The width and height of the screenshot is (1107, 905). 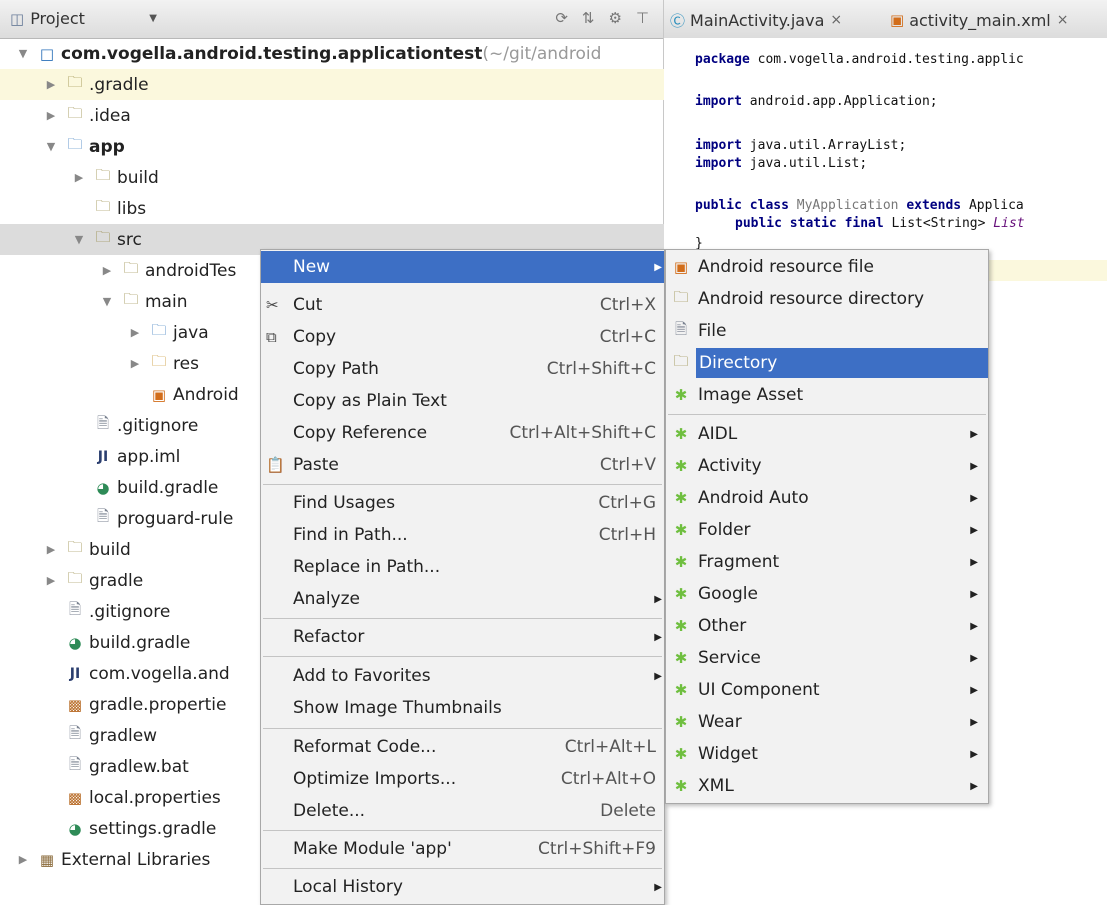 What do you see at coordinates (897, 20) in the screenshot?
I see `xml-file-icon: ▣` at bounding box center [897, 20].